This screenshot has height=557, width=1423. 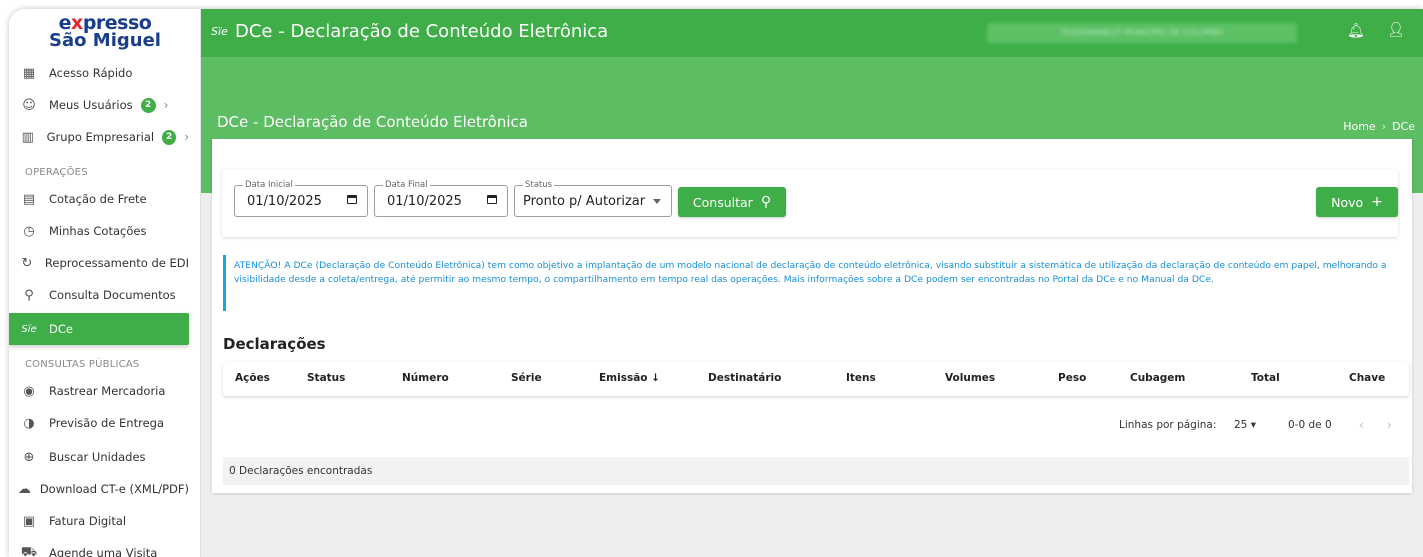 What do you see at coordinates (29, 199) in the screenshot?
I see `clipboard-icon: ▤` at bounding box center [29, 199].